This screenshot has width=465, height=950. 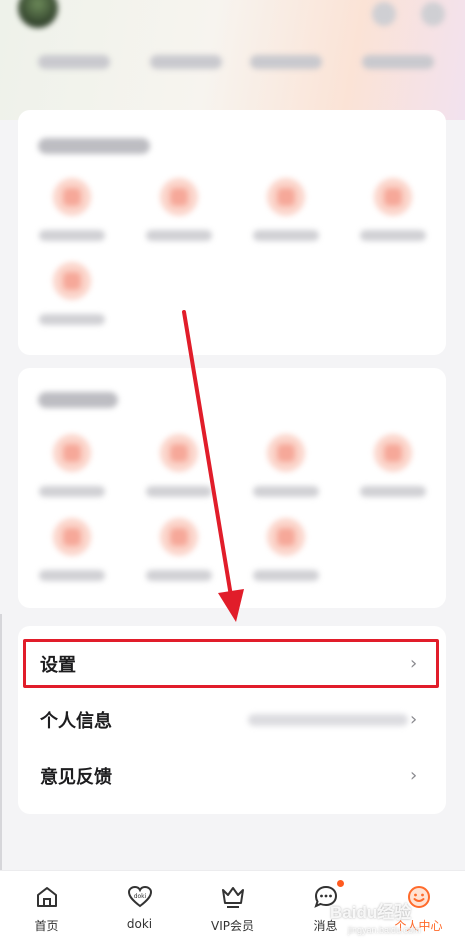 What do you see at coordinates (47, 897) in the screenshot?
I see `home-icon` at bounding box center [47, 897].